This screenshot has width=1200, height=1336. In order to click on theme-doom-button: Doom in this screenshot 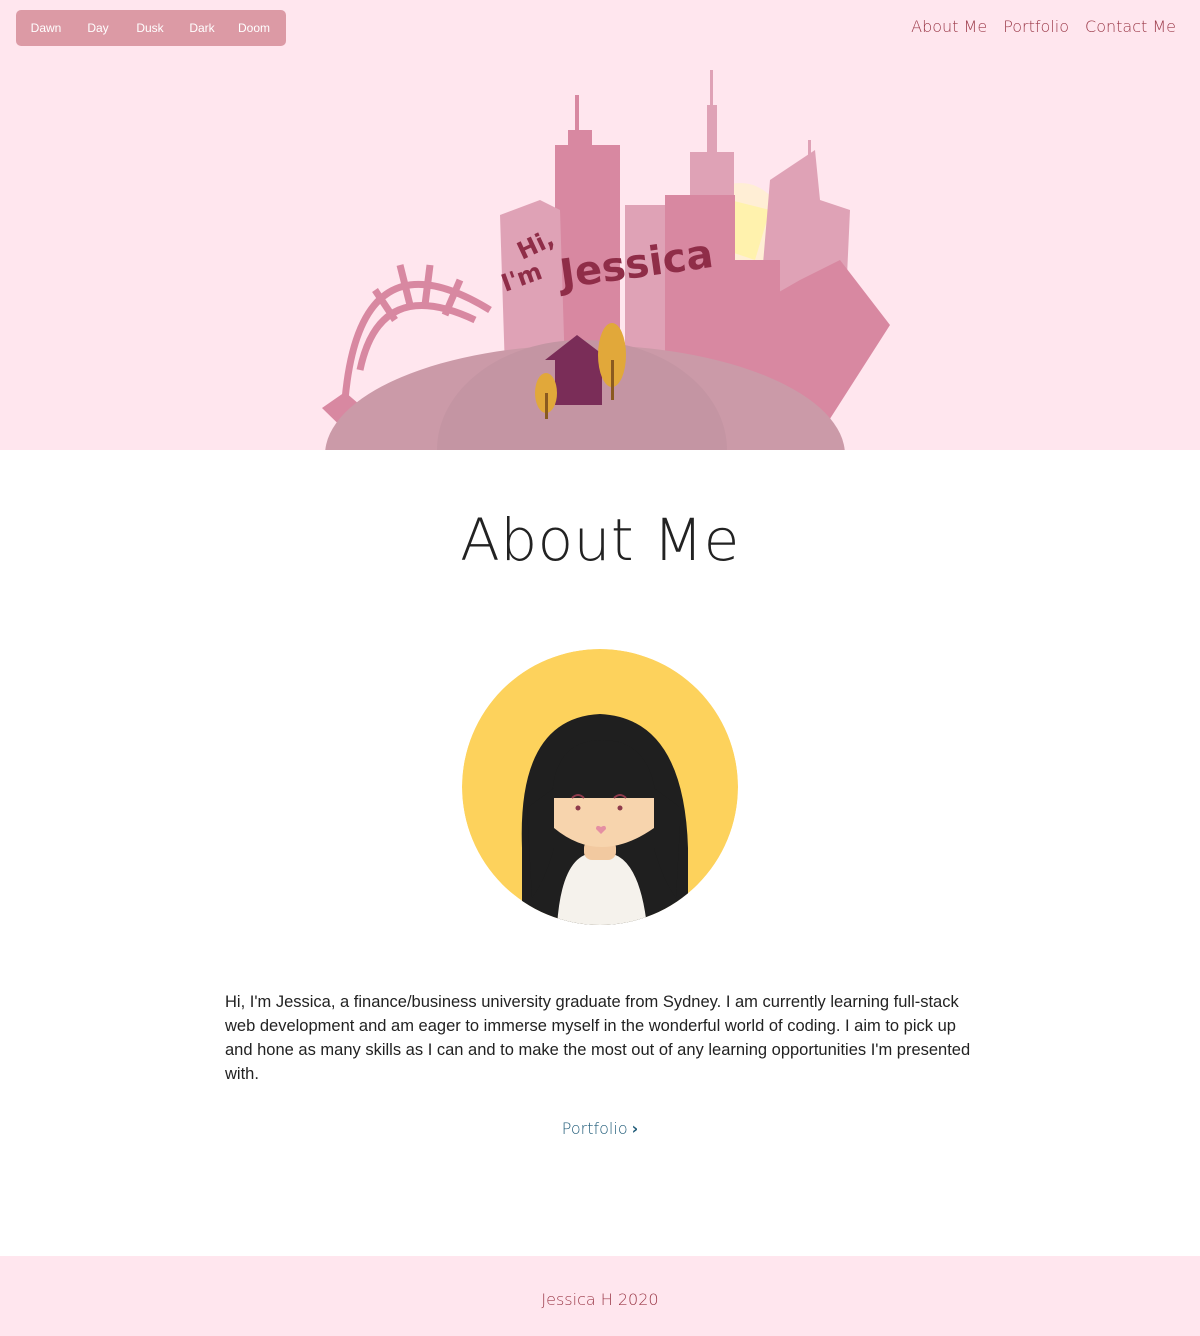, I will do `click(254, 28)`.